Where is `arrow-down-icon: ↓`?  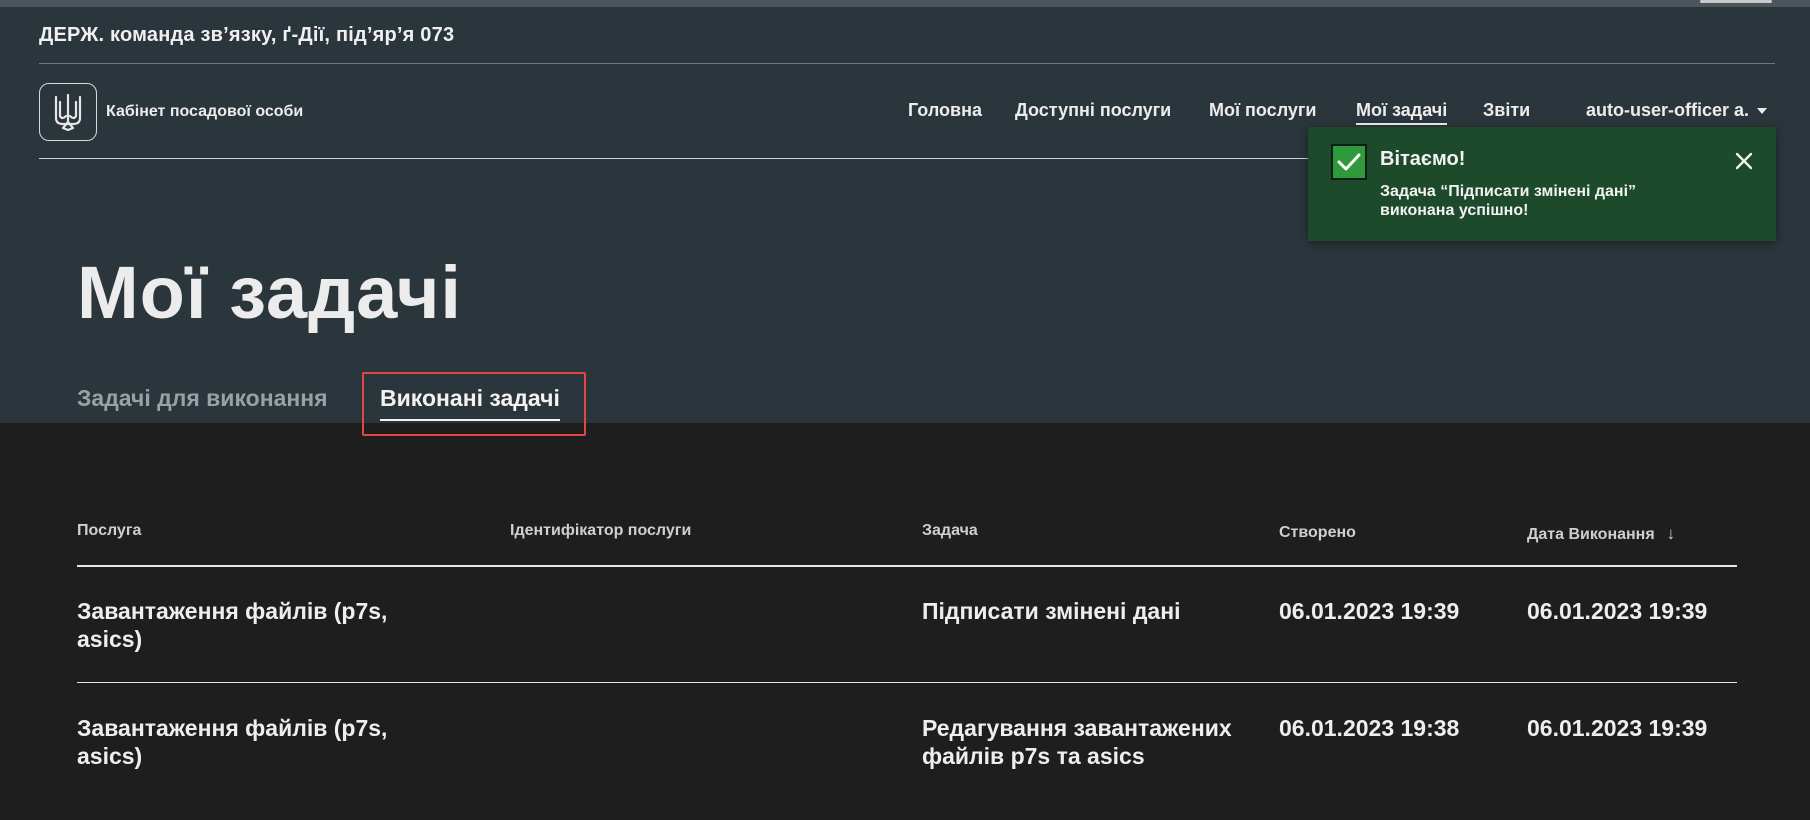 arrow-down-icon: ↓ is located at coordinates (1671, 534).